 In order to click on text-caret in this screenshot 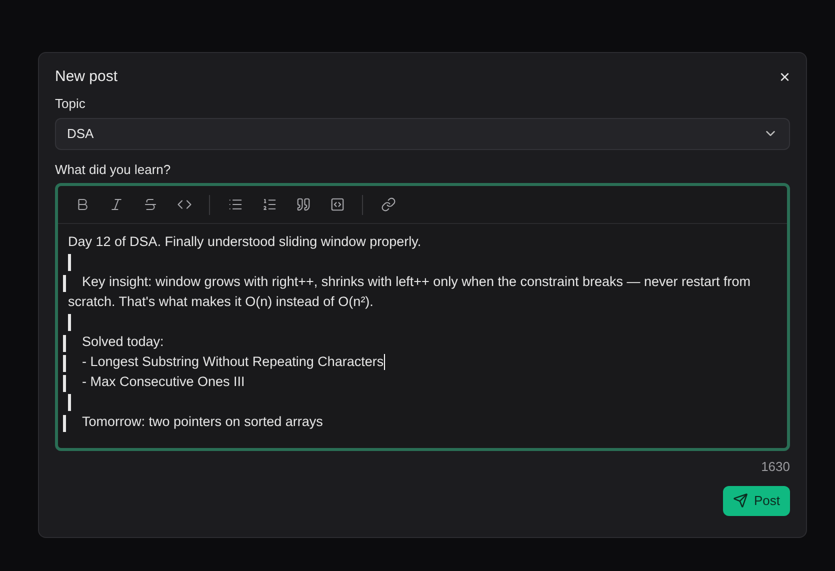, I will do `click(384, 362)`.